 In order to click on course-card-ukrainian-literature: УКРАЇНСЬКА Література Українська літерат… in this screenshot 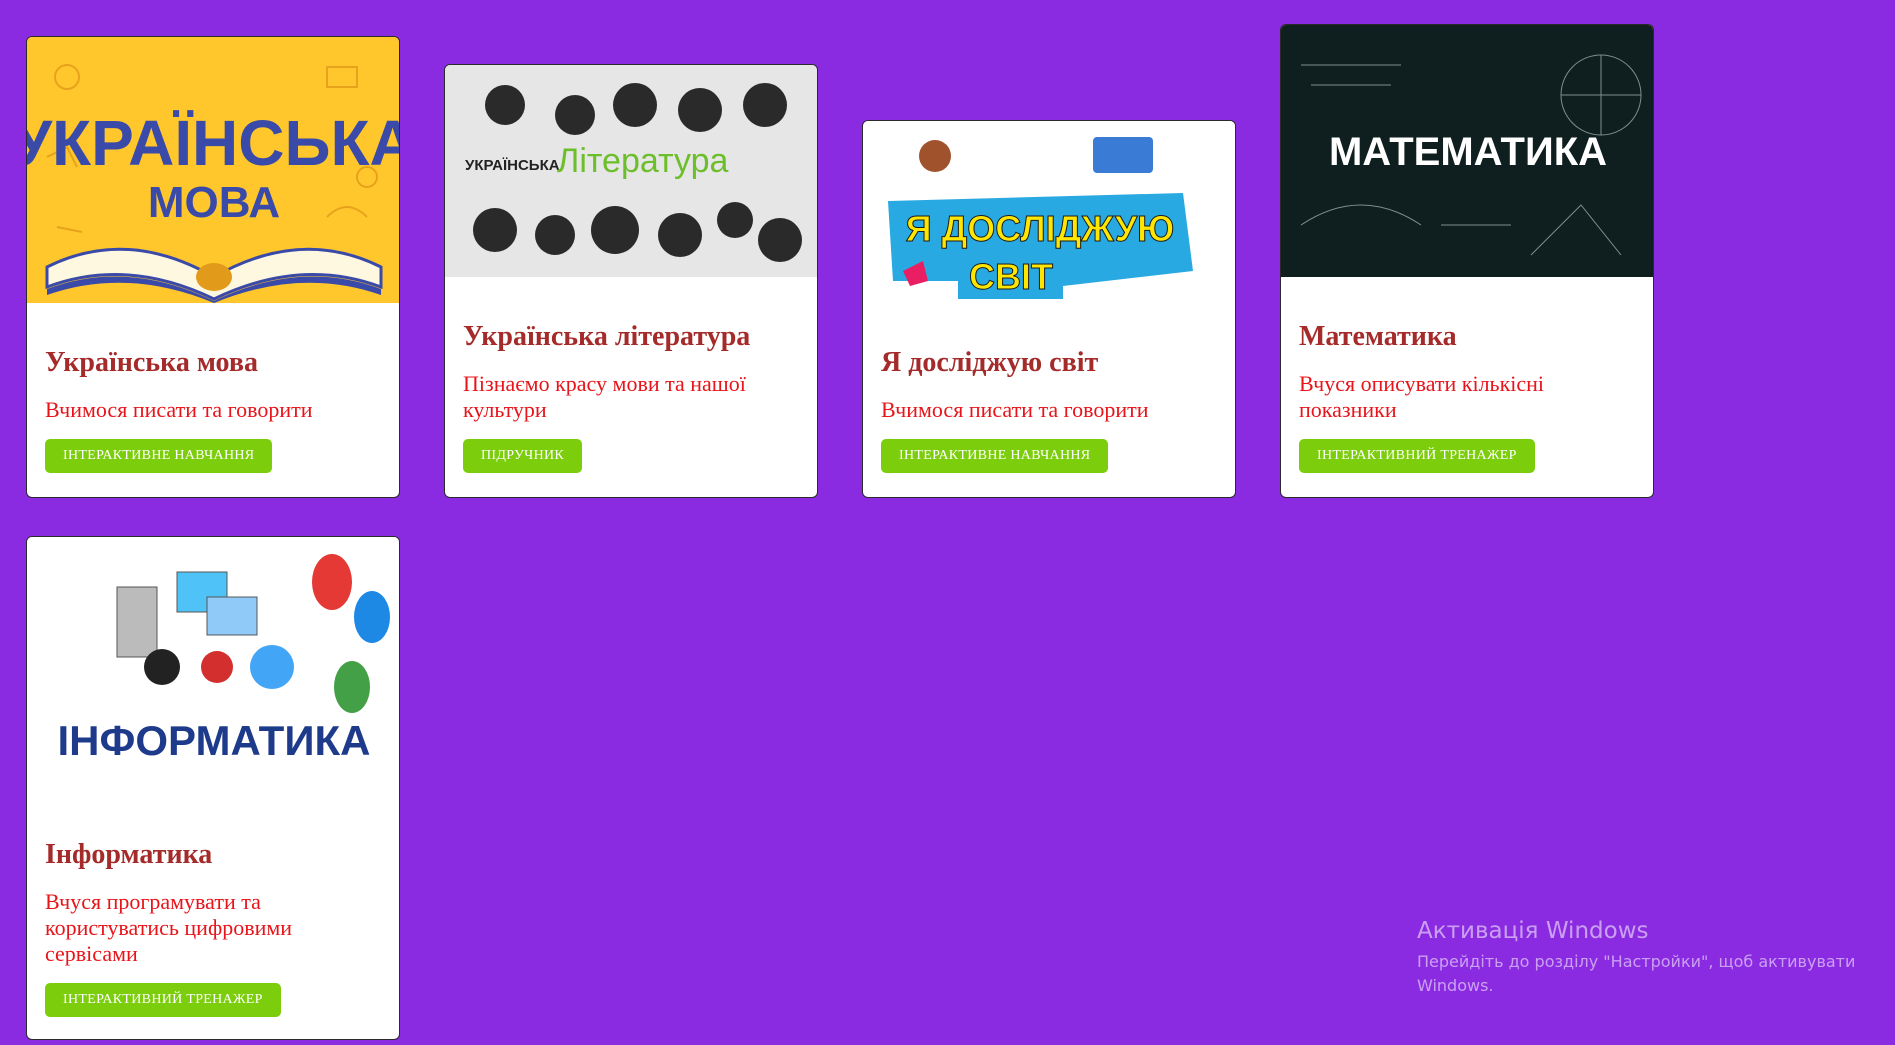, I will do `click(631, 281)`.